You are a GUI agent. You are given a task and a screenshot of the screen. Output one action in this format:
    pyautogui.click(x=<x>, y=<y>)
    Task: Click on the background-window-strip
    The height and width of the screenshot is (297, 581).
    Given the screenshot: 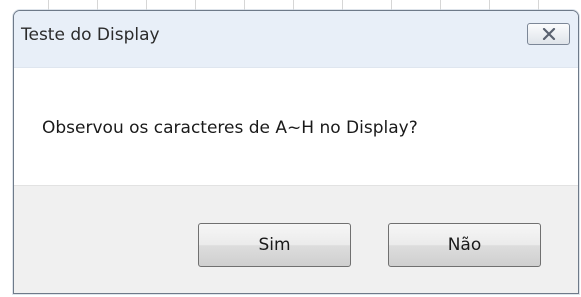 What is the action you would take?
    pyautogui.click(x=290, y=5)
    